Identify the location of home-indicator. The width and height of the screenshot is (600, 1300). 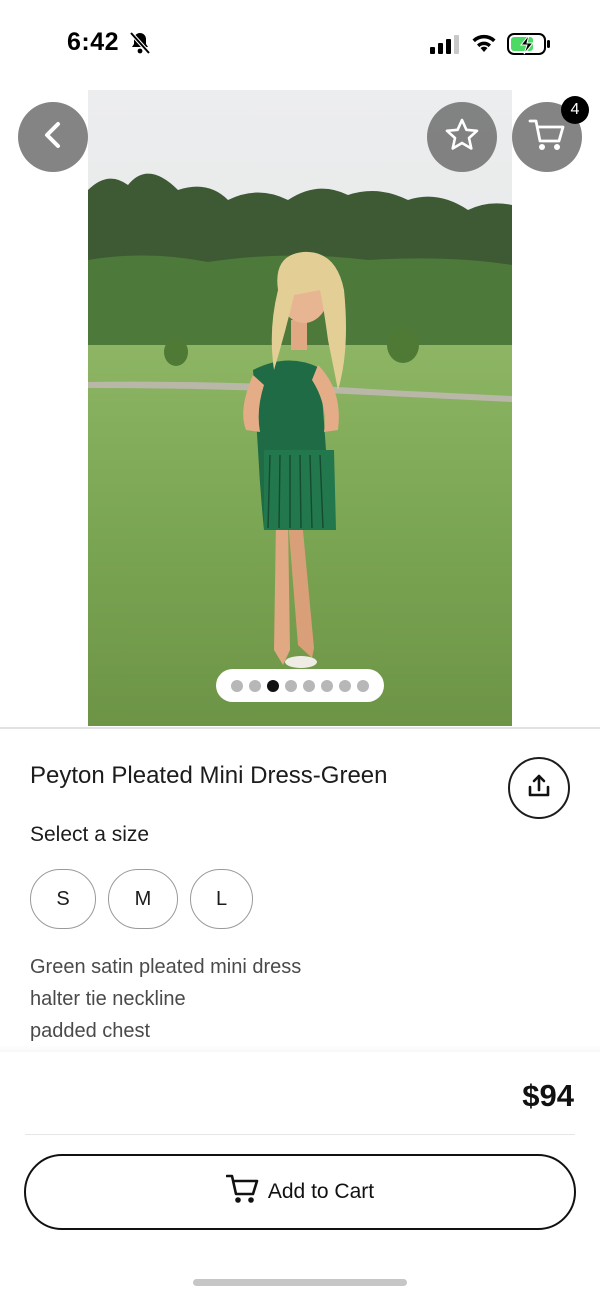
(300, 1282).